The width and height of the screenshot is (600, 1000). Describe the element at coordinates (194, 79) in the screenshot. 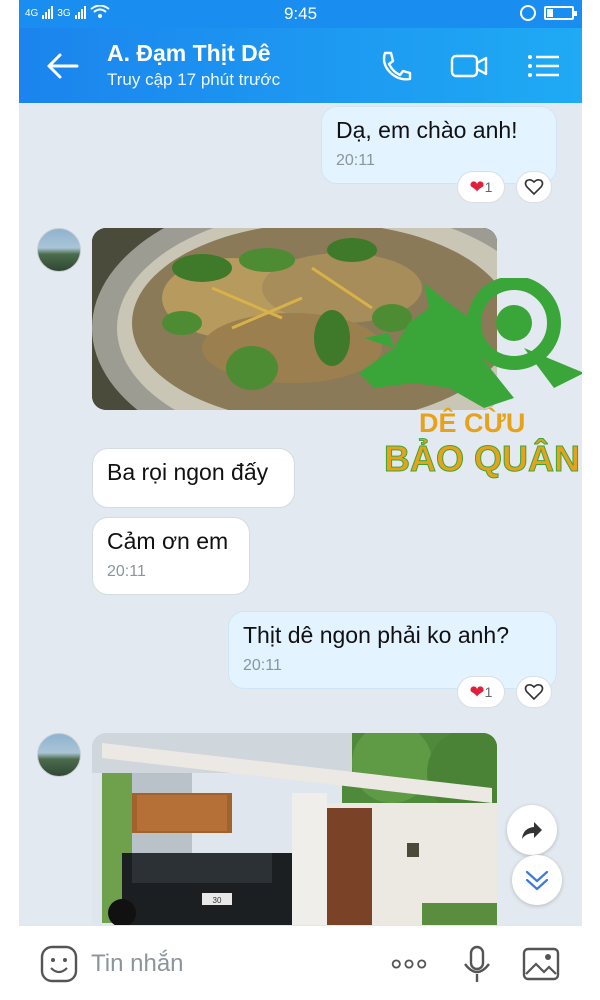

I see `last-seen-status: Truy cập 17 phút trước` at that location.